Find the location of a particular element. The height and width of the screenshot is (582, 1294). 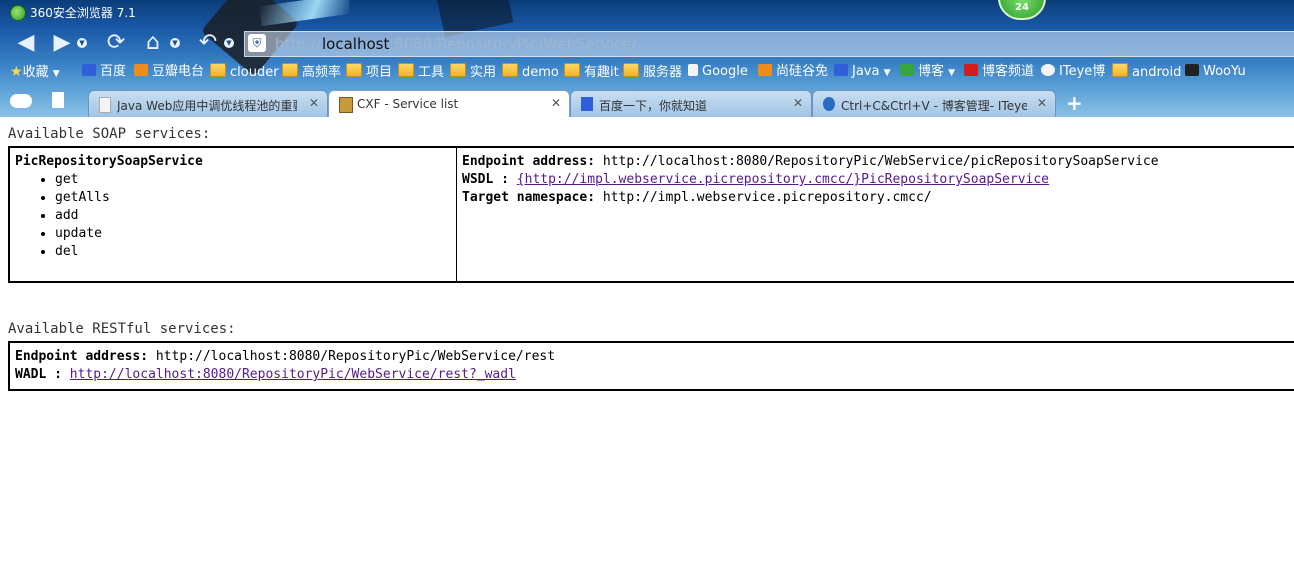

douban-icon is located at coordinates (141, 70).